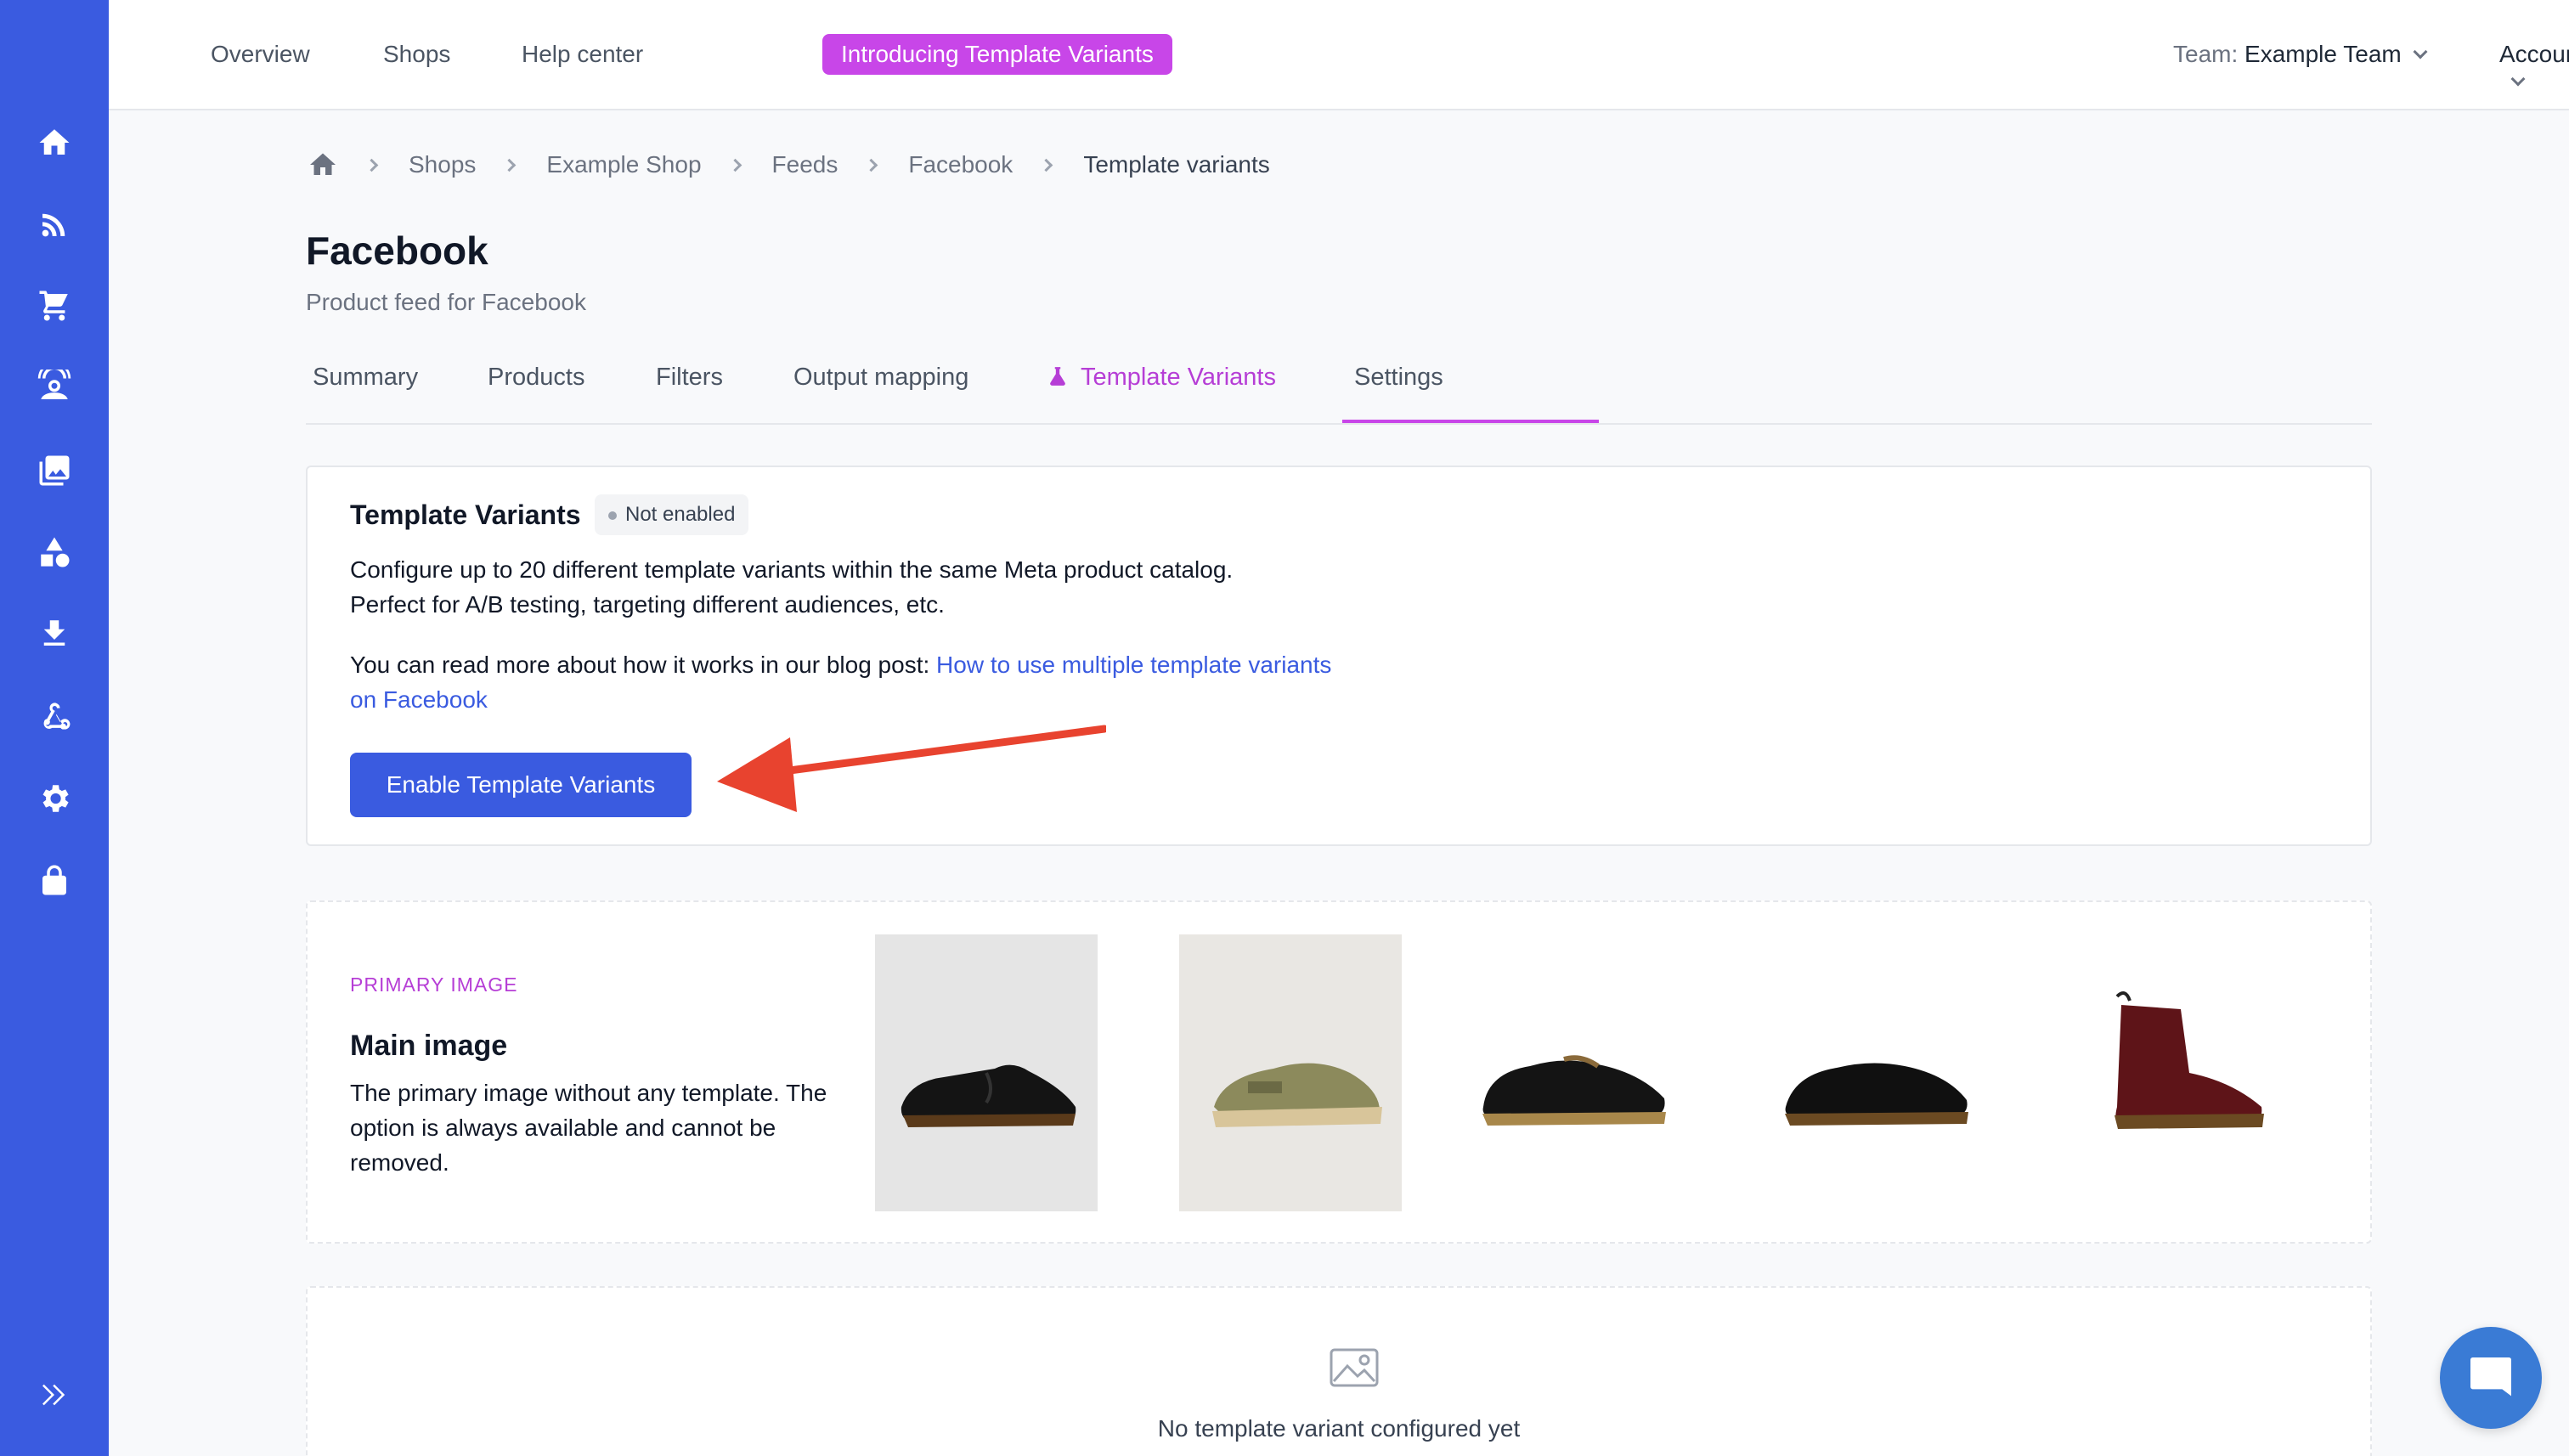 The image size is (2569, 1456). I want to click on card-title: Template Variants, so click(466, 515).